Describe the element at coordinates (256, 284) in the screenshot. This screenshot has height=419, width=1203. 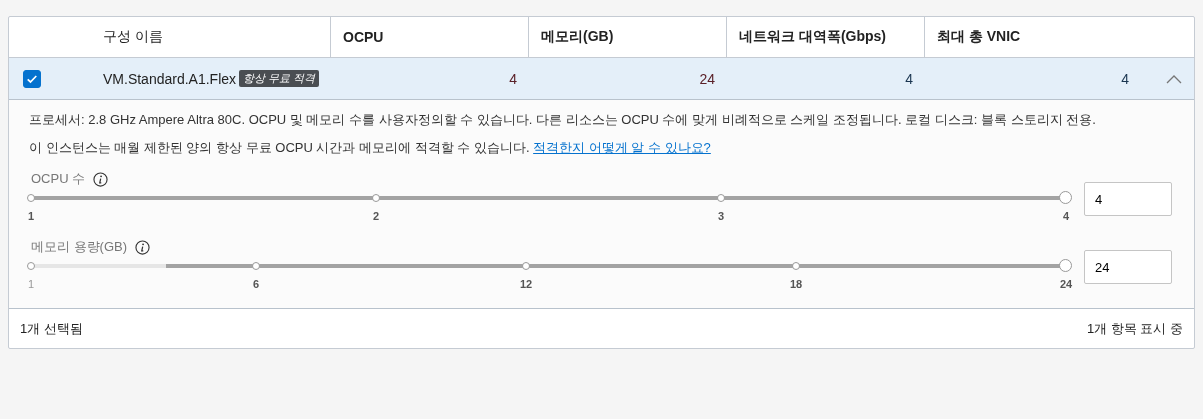
I see `tick-label: 6` at that location.